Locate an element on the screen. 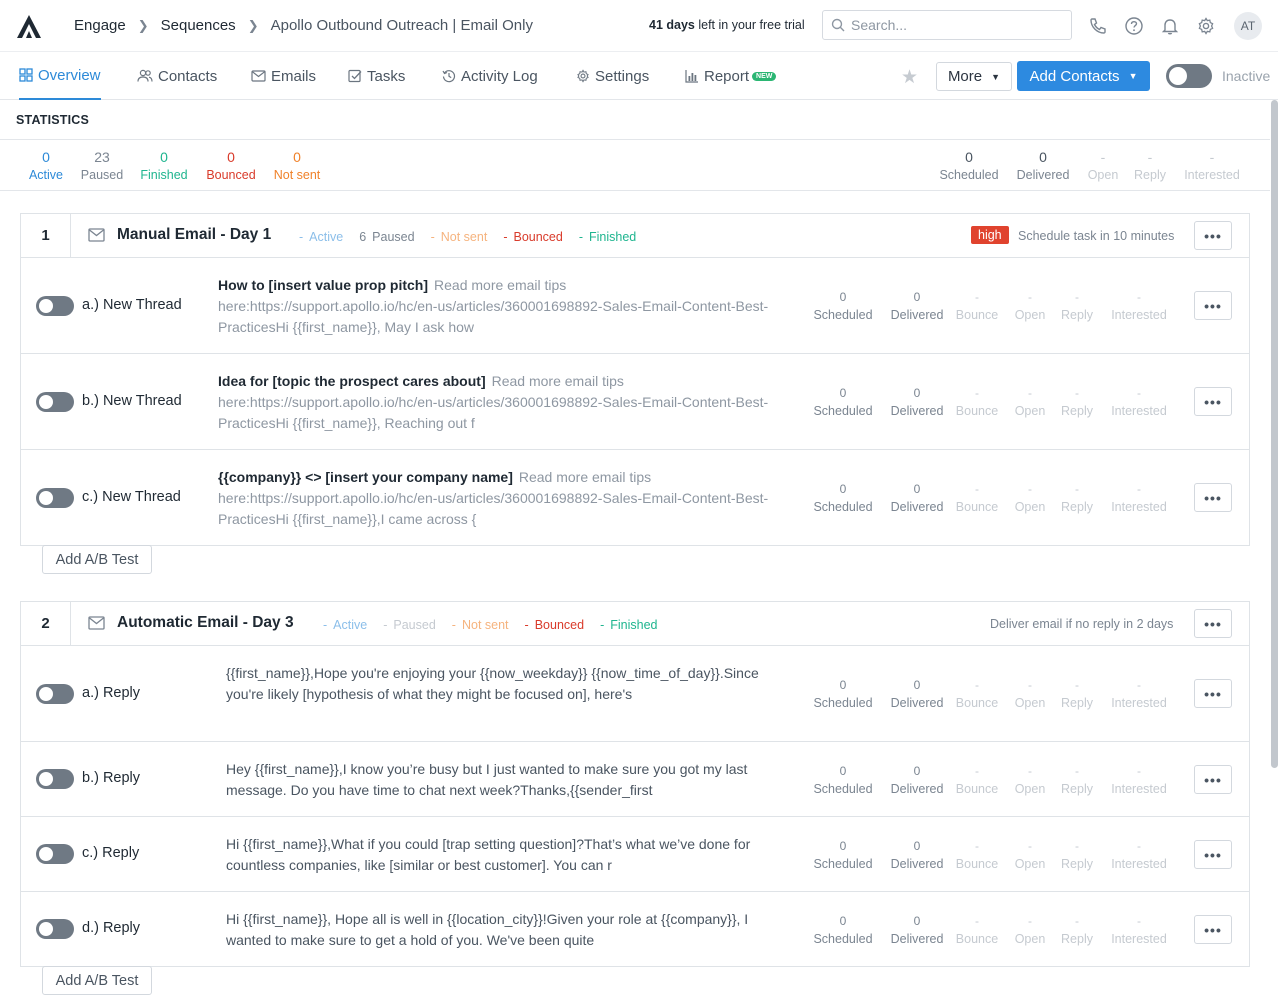  tab-contacts: Contacts is located at coordinates (177, 76).